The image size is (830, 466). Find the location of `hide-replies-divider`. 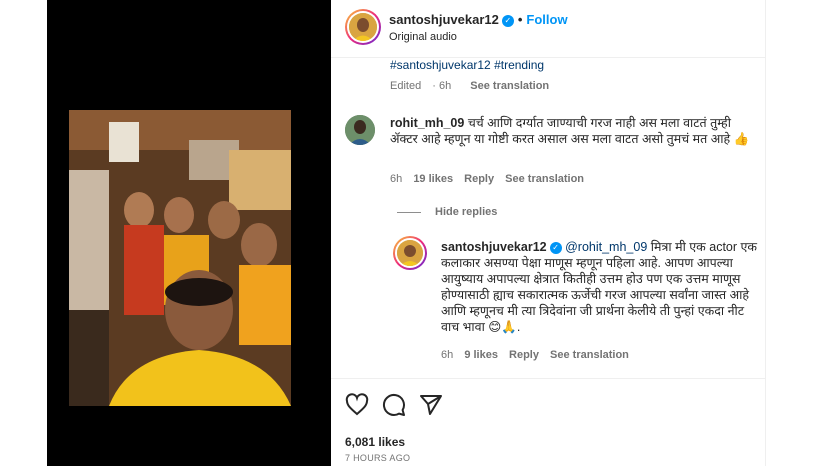

hide-replies-divider is located at coordinates (409, 212).